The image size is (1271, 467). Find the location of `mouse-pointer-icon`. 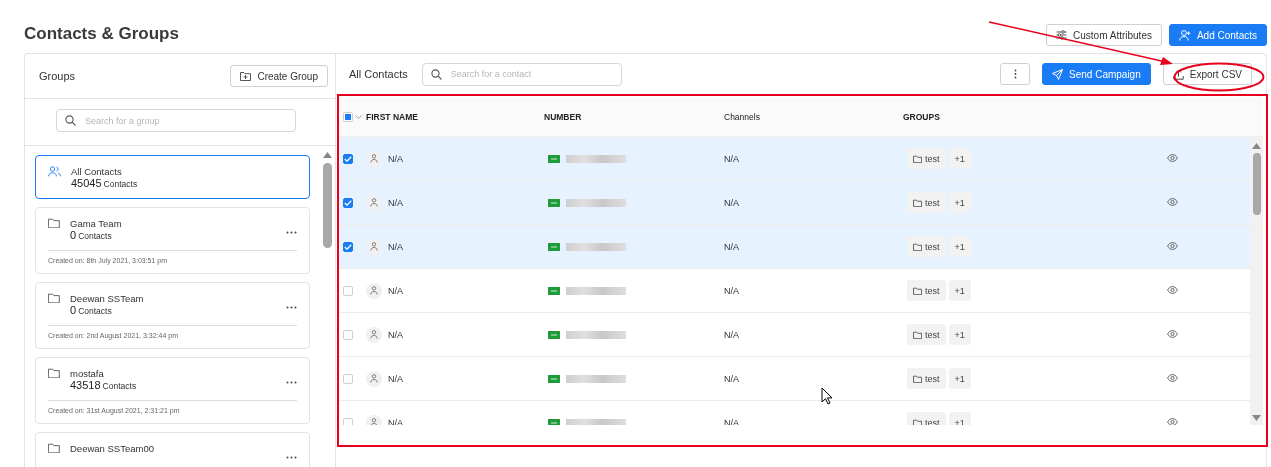

mouse-pointer-icon is located at coordinates (827, 396).